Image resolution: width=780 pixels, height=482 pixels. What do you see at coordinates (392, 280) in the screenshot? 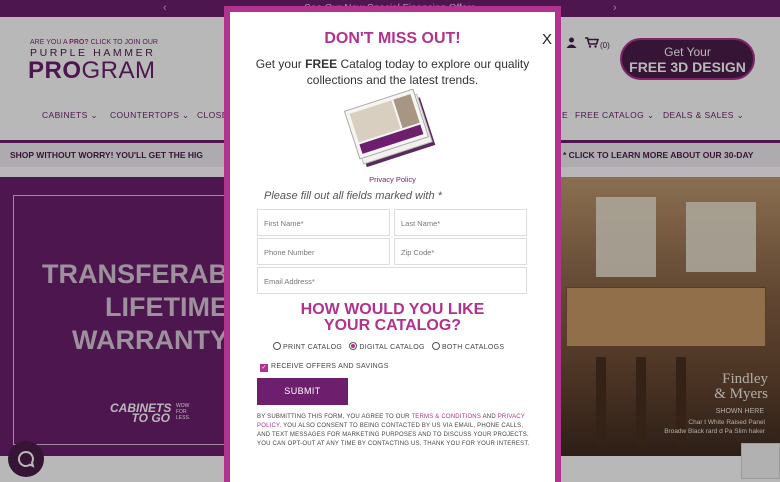
I see `email-field: Email Address*` at bounding box center [392, 280].